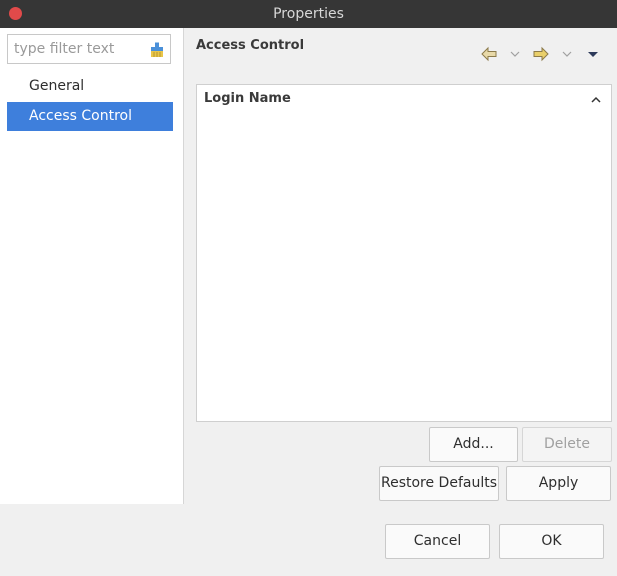  What do you see at coordinates (541, 54) in the screenshot?
I see `forward-arrow-icon` at bounding box center [541, 54].